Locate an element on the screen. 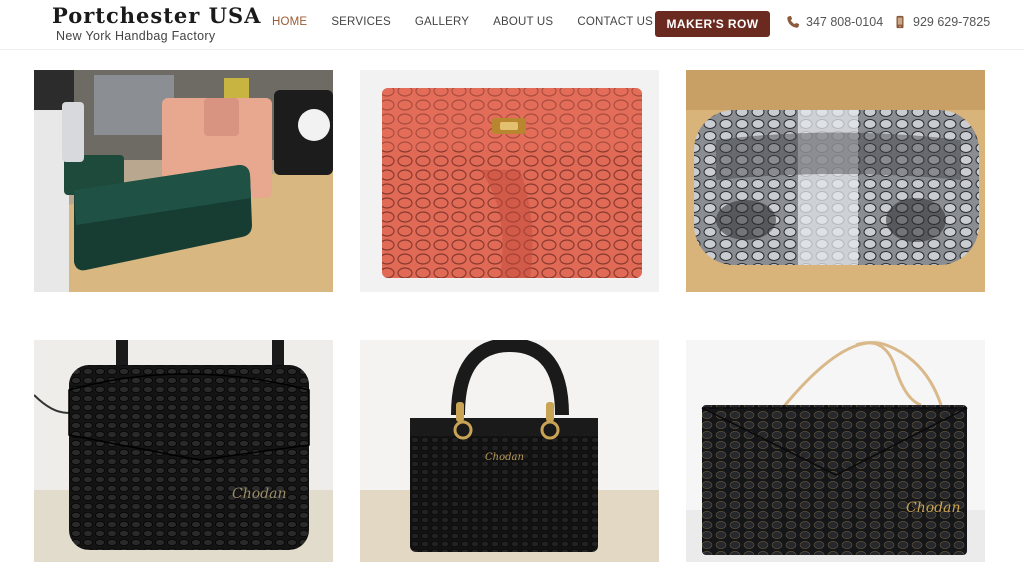 The width and height of the screenshot is (1024, 585). nav-home: HOME is located at coordinates (289, 22).